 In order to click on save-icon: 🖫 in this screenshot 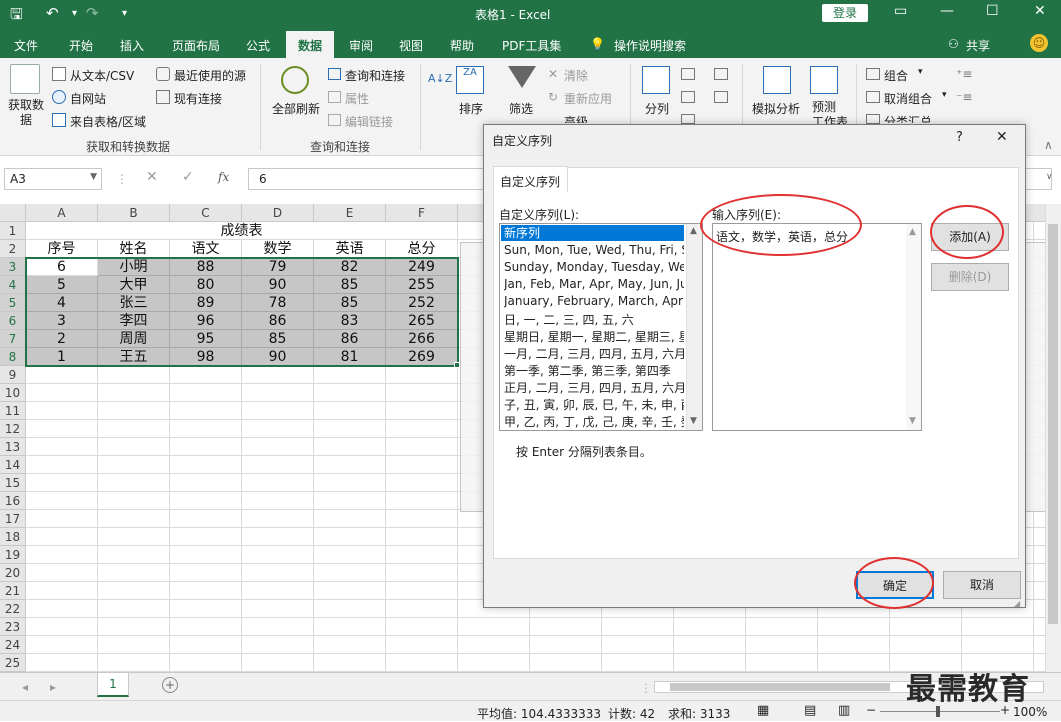, I will do `click(16, 16)`.